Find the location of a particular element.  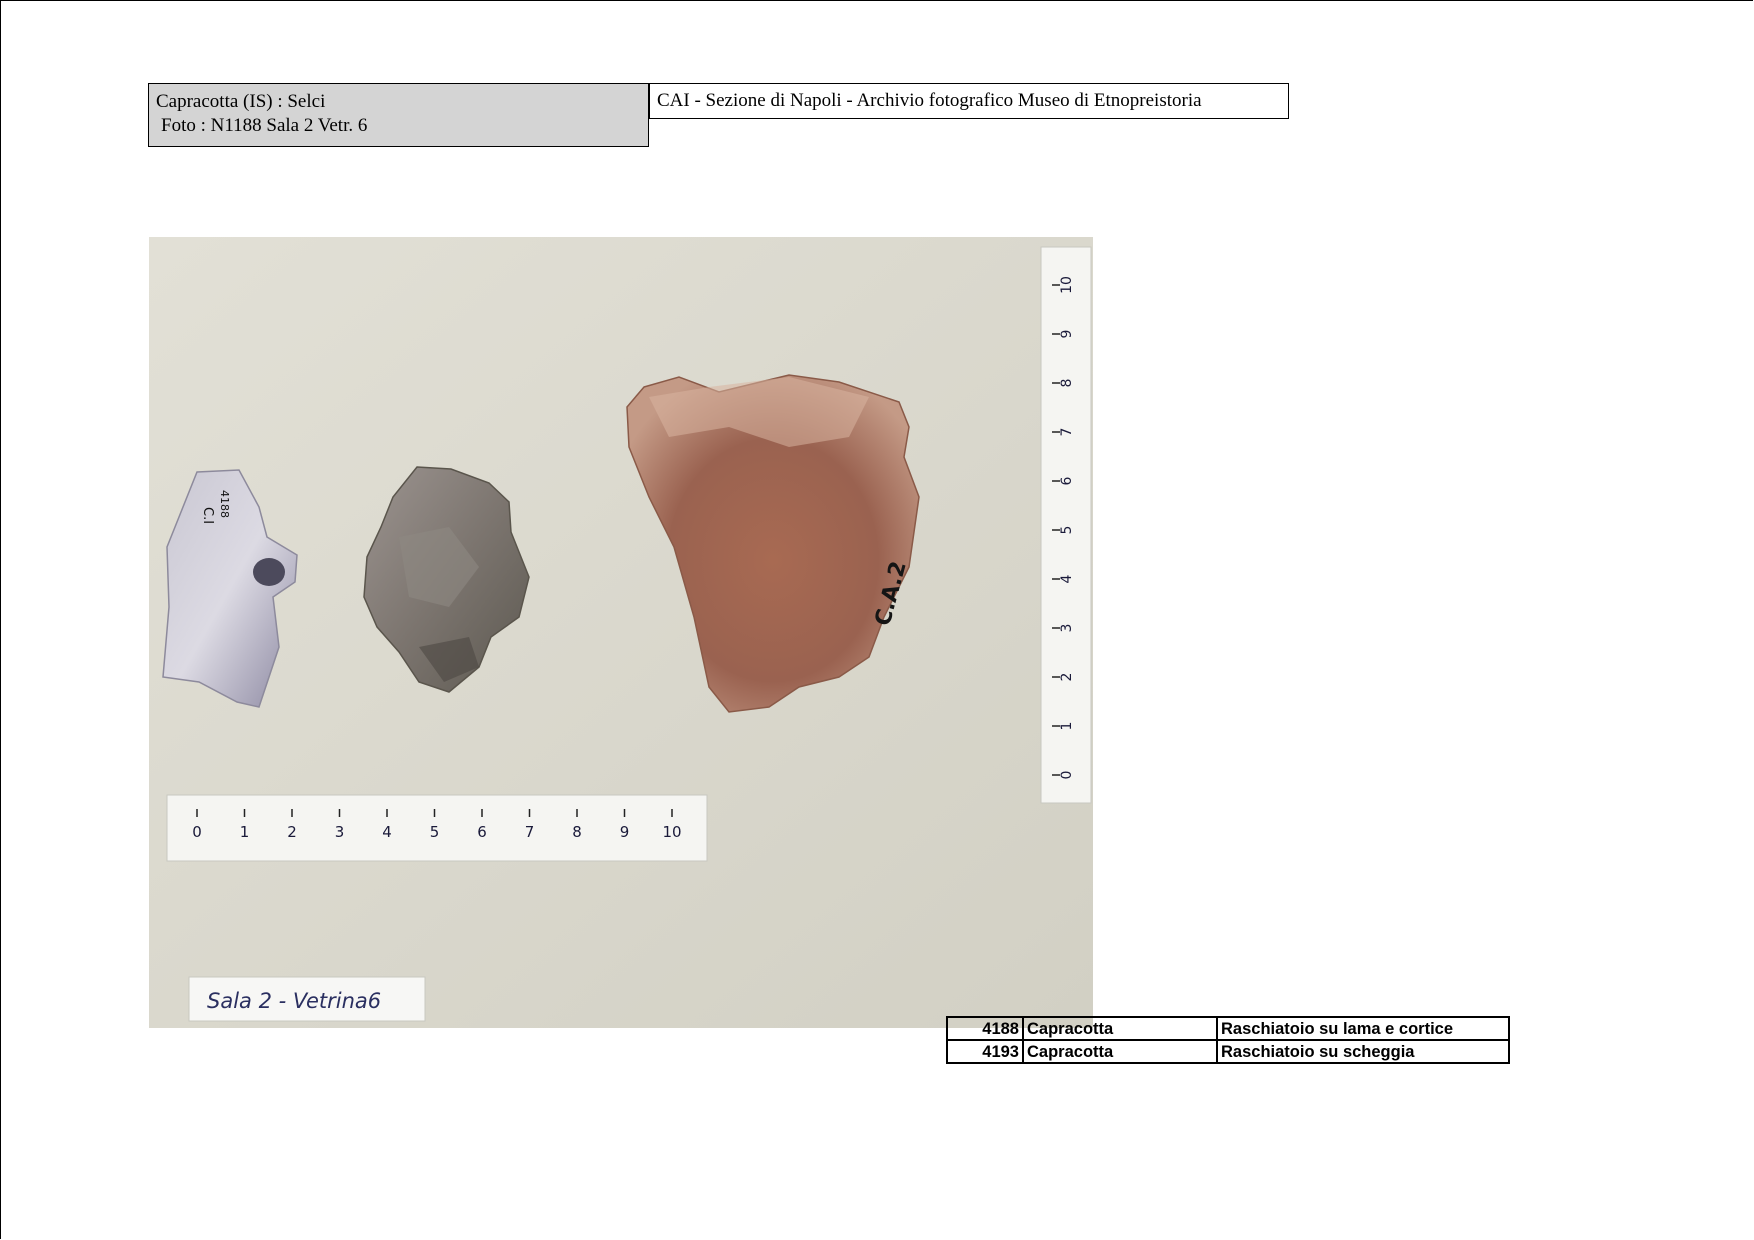

catalog-number: 4193 is located at coordinates (985, 1051).